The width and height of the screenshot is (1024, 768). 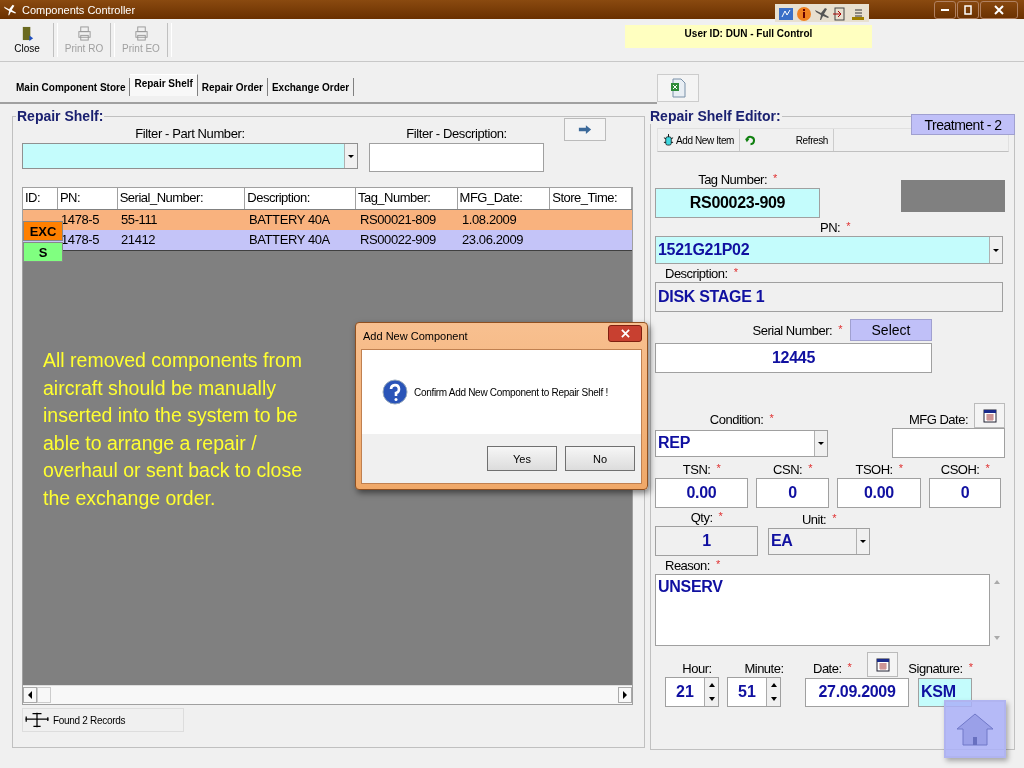 I want to click on minimize-button, so click(x=945, y=9).